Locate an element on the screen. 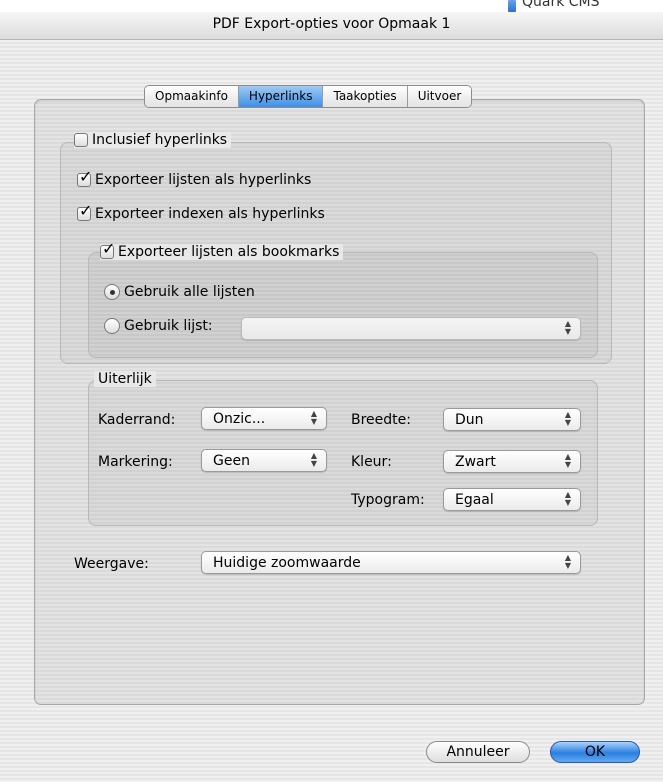  ok-button: OK is located at coordinates (595, 752).